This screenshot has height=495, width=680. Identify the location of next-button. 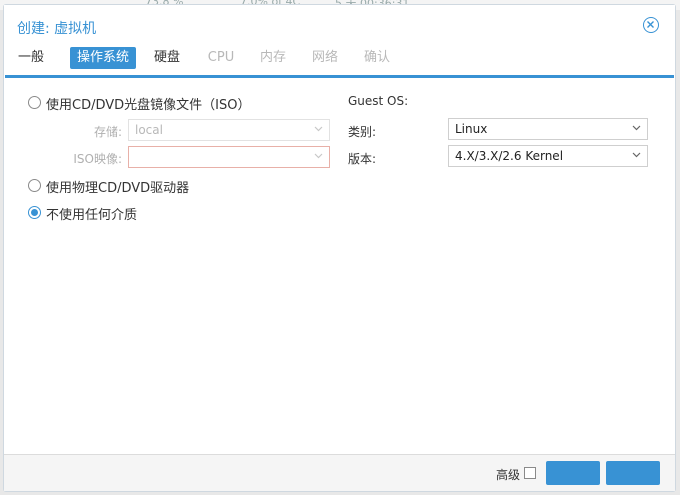
(633, 473).